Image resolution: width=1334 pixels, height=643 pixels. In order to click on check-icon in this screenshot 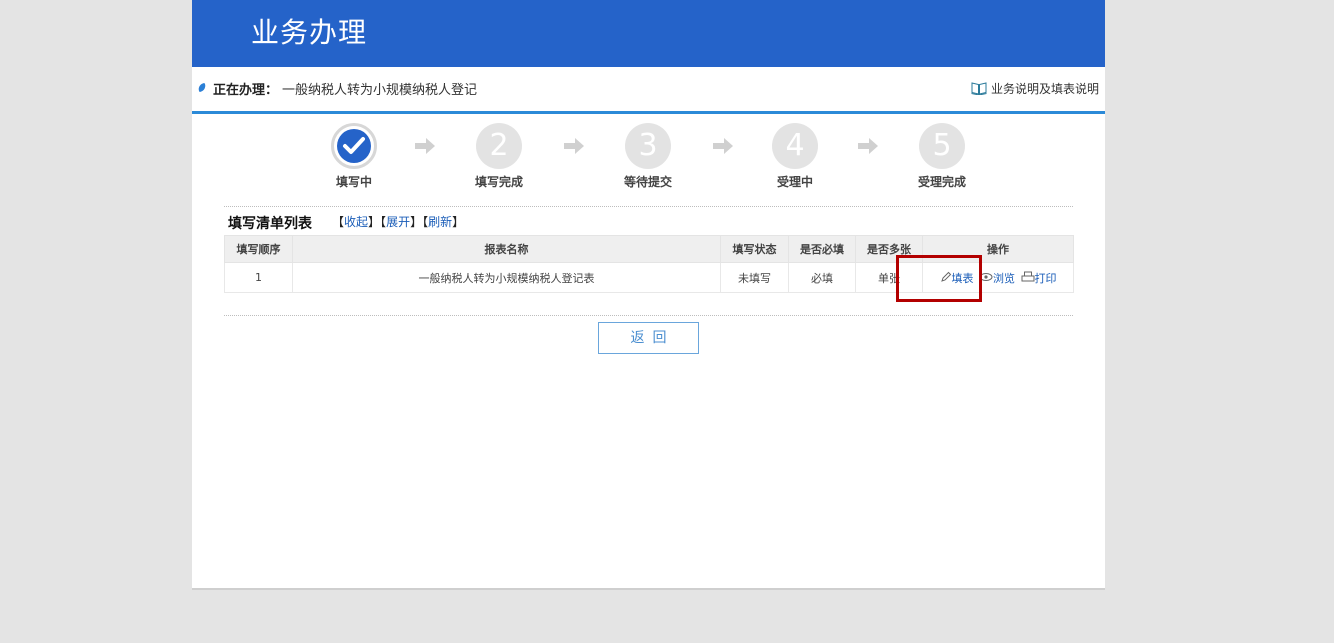, I will do `click(354, 145)`.